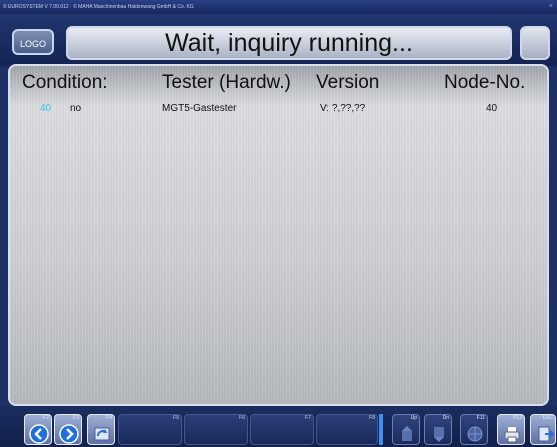  I want to click on f8-button: F8, so click(347, 429).